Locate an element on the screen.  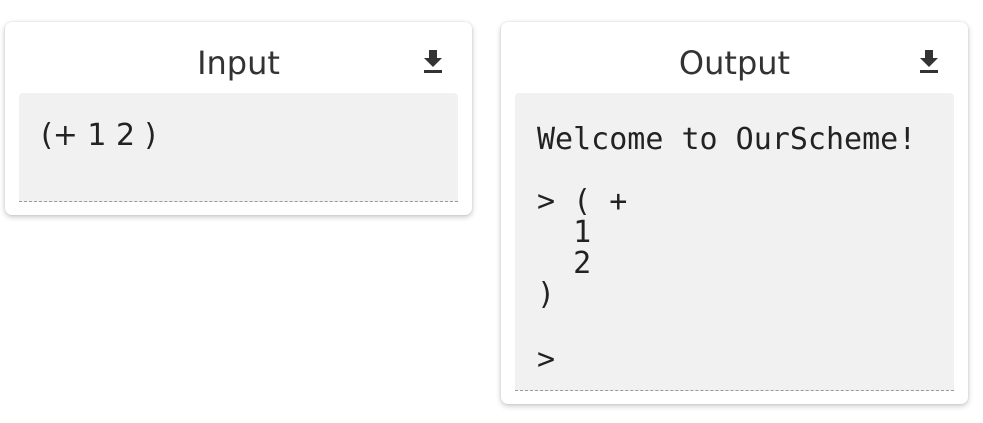
output-title: Output is located at coordinates (734, 63).